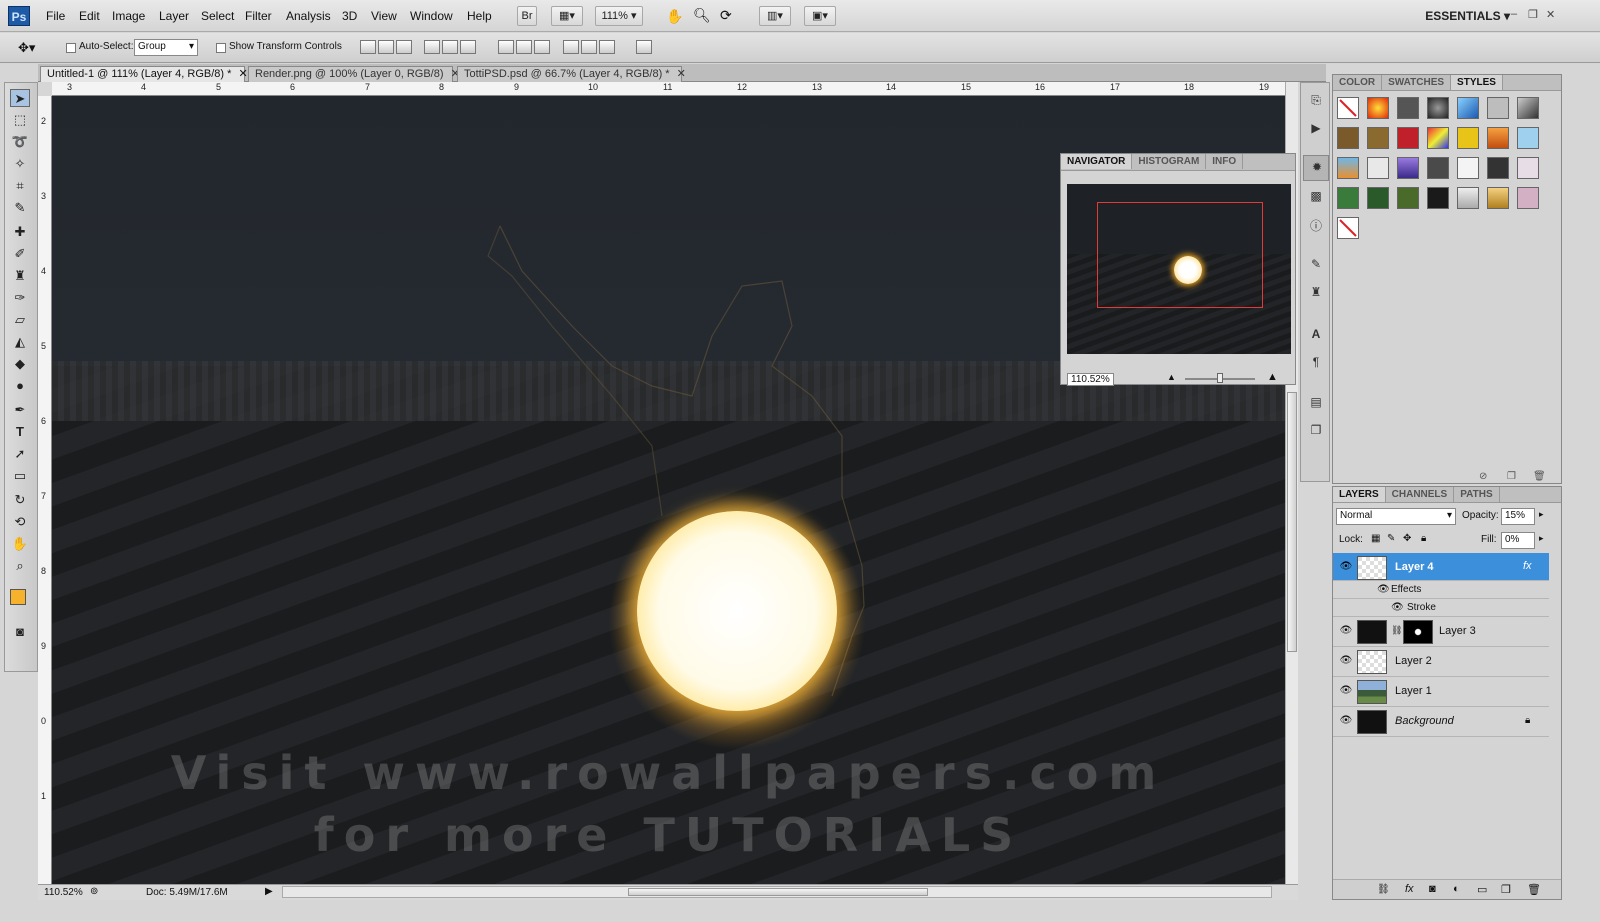 The height and width of the screenshot is (922, 1600). Describe the element at coordinates (308, 16) in the screenshot. I see `menu-analysis: Analysis` at that location.